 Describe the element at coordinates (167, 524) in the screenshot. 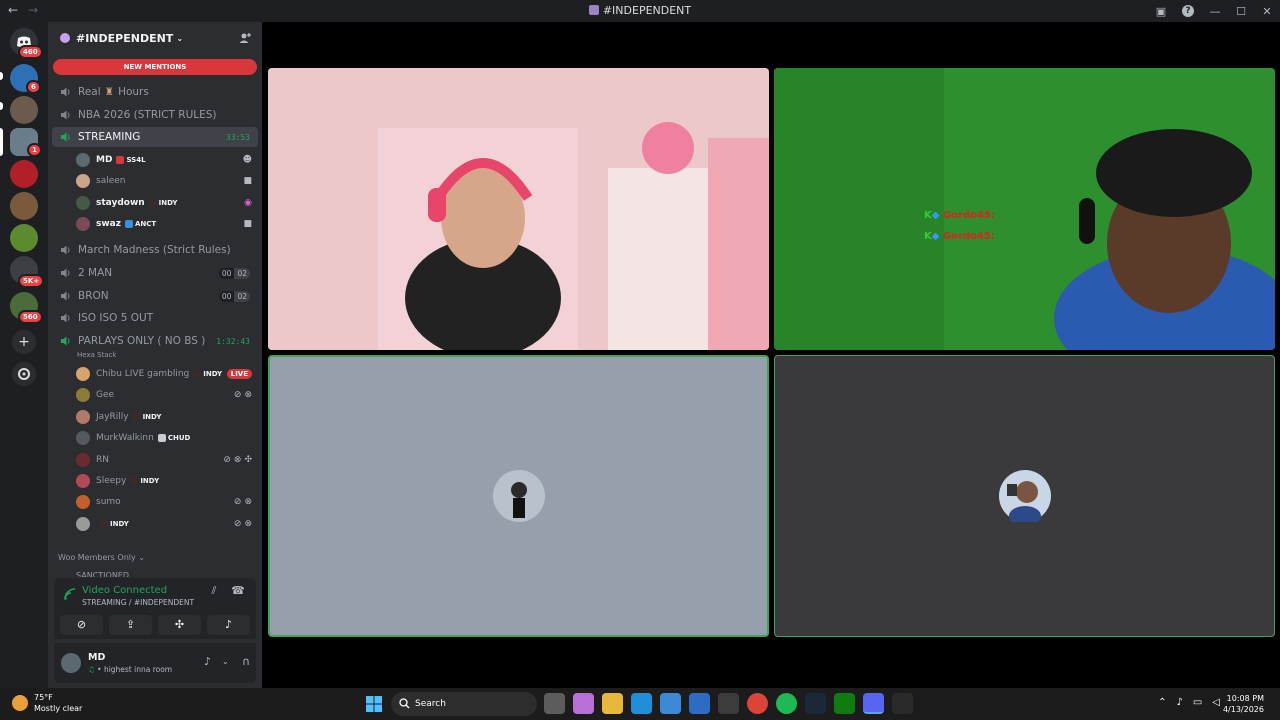

I see `voice-user: INDY ⊘ ⊗` at that location.